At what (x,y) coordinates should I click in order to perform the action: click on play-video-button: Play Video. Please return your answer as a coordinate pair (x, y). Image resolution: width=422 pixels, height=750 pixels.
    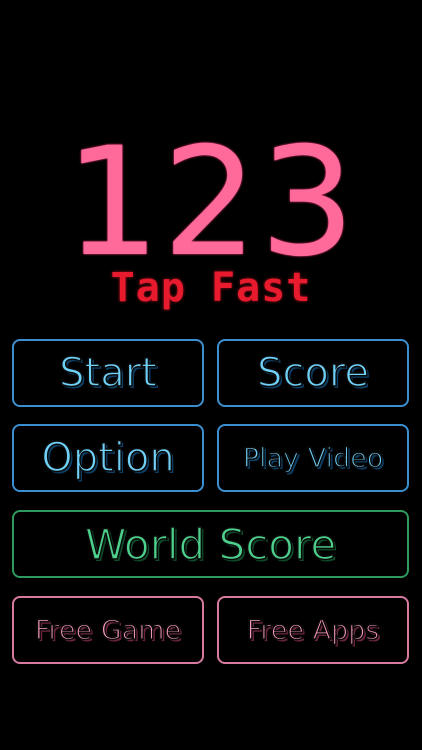
    Looking at the image, I should click on (313, 458).